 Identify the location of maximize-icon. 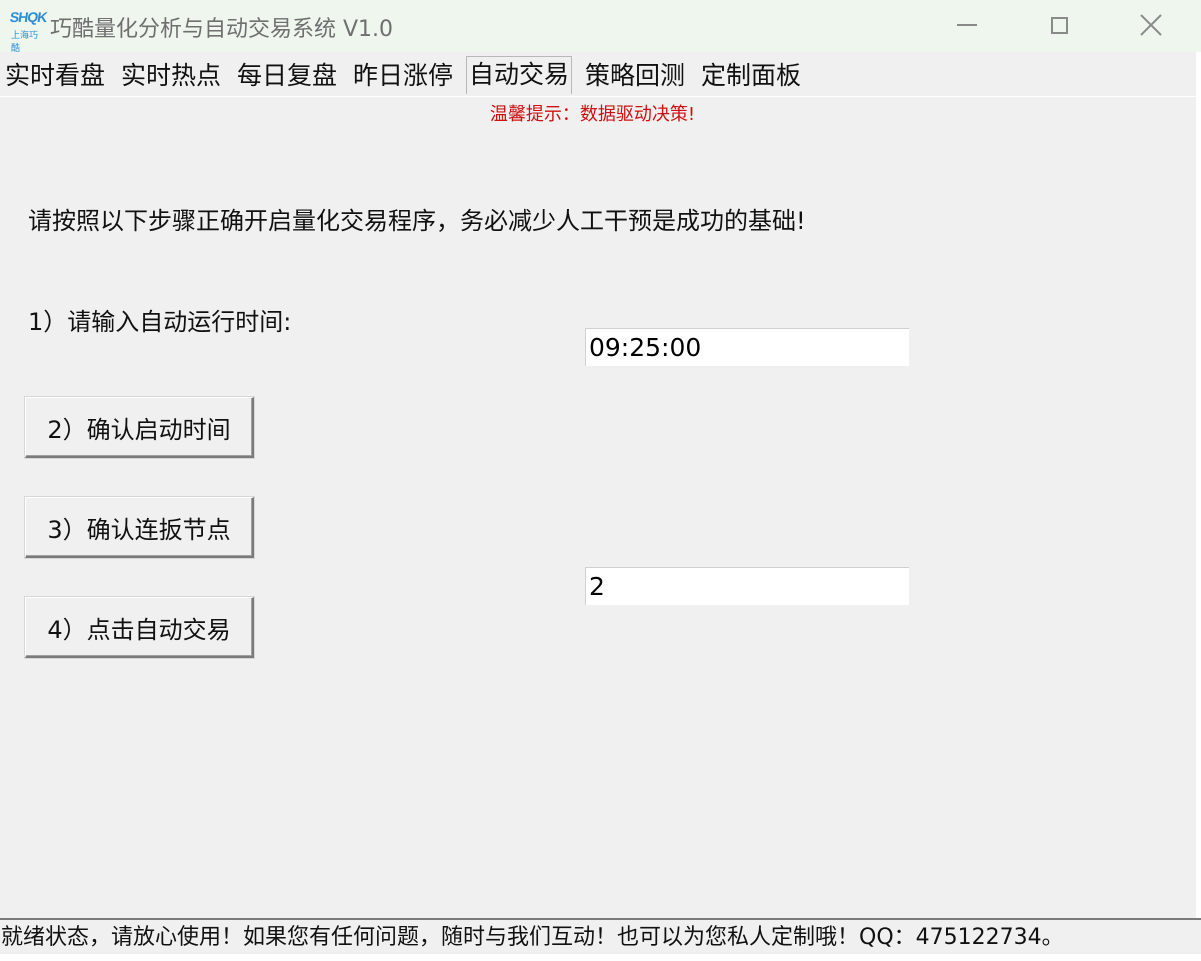
(1059, 25).